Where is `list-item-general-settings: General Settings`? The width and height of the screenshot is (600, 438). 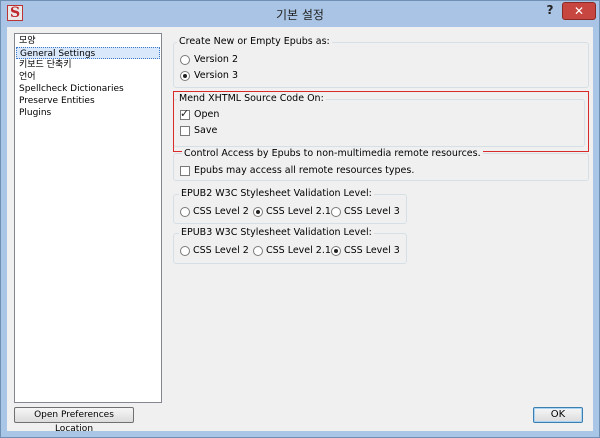
list-item-general-settings: General Settings is located at coordinates (88, 53).